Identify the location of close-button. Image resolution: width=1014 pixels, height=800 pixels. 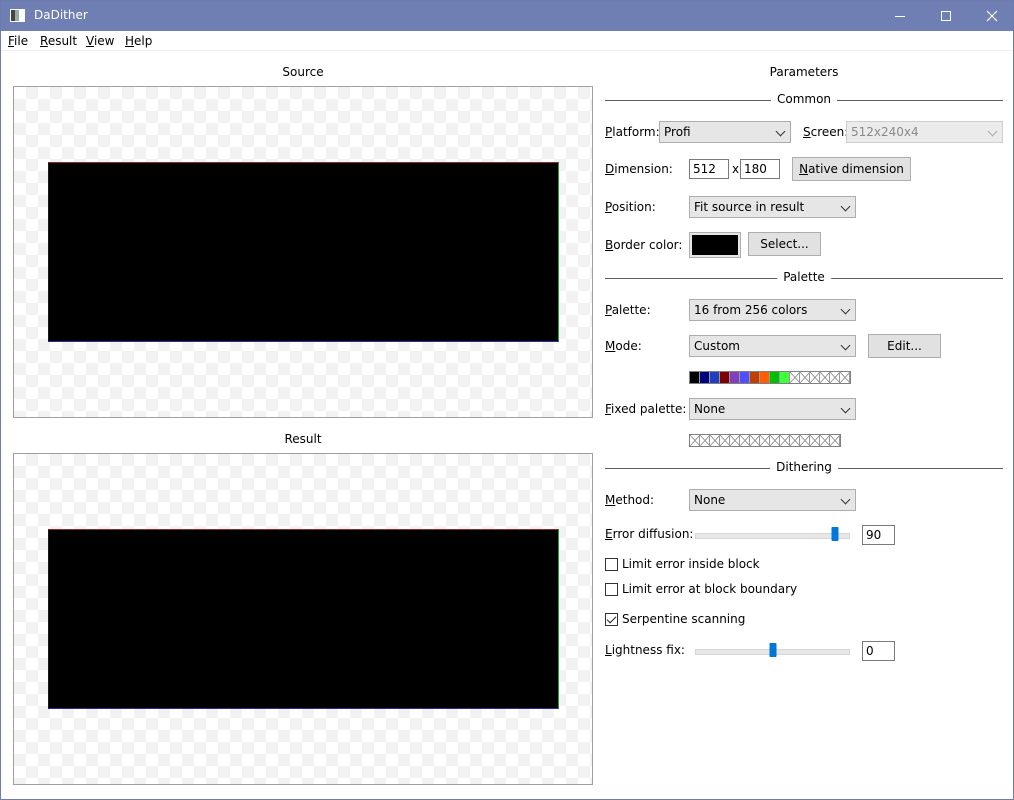
(991, 16).